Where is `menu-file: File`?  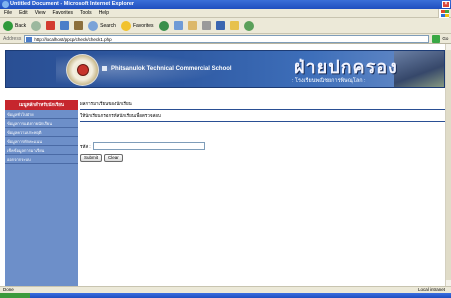 menu-file: File is located at coordinates (8, 13).